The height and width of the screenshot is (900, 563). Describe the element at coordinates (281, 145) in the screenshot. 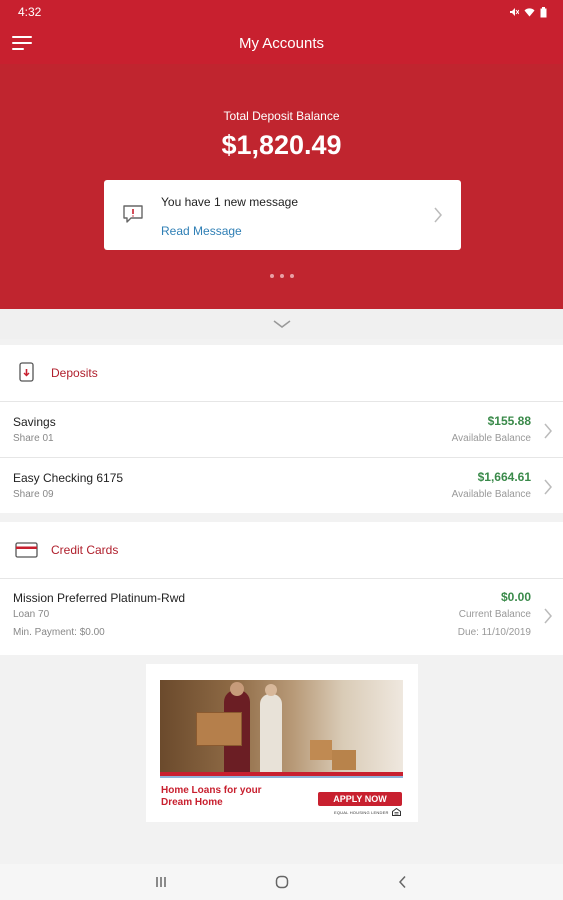

I see `total-balance-amount: $1,820.49` at that location.